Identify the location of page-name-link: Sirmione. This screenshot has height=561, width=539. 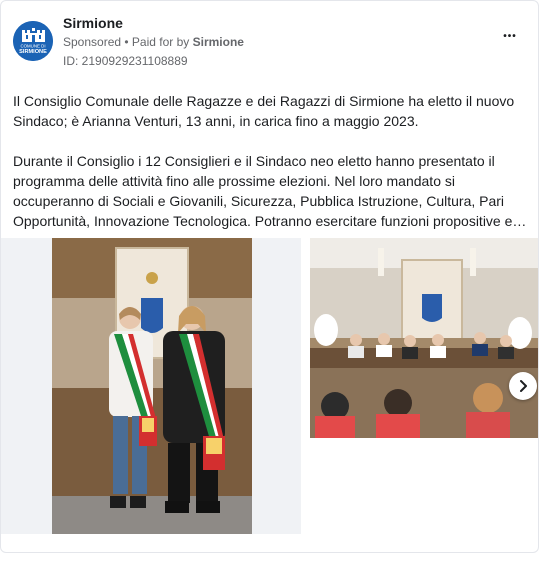
(93, 23).